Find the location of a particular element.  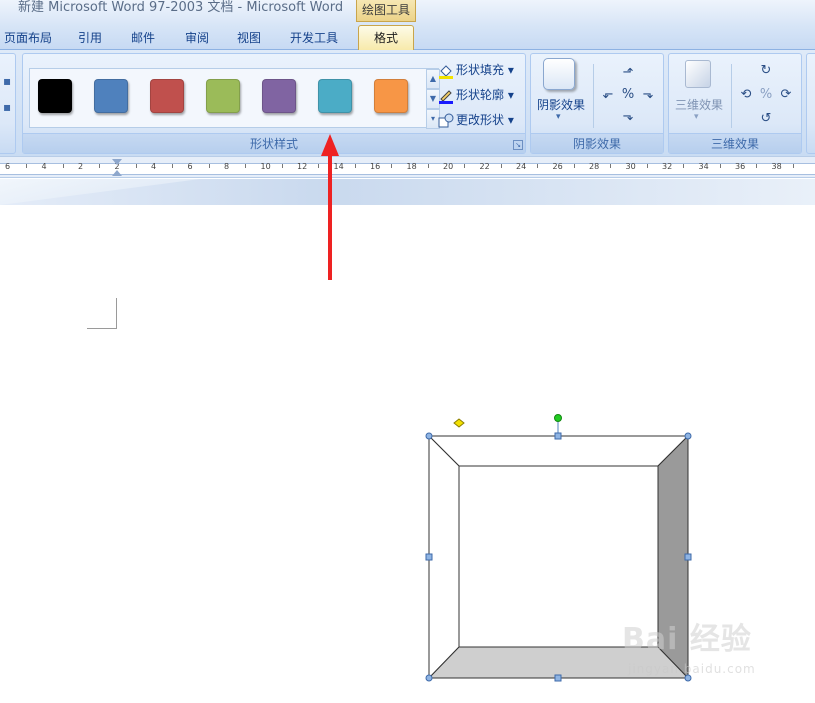

baidu-watermark: Bai 经验 jingyan.baidu.com is located at coordinates (707, 650).